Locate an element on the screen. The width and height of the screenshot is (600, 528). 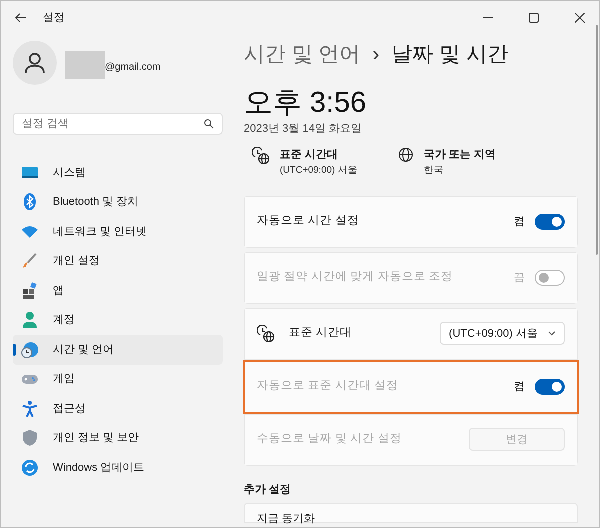
sidebar-item: 개인 정보 및 보안 is located at coordinates (118, 438).